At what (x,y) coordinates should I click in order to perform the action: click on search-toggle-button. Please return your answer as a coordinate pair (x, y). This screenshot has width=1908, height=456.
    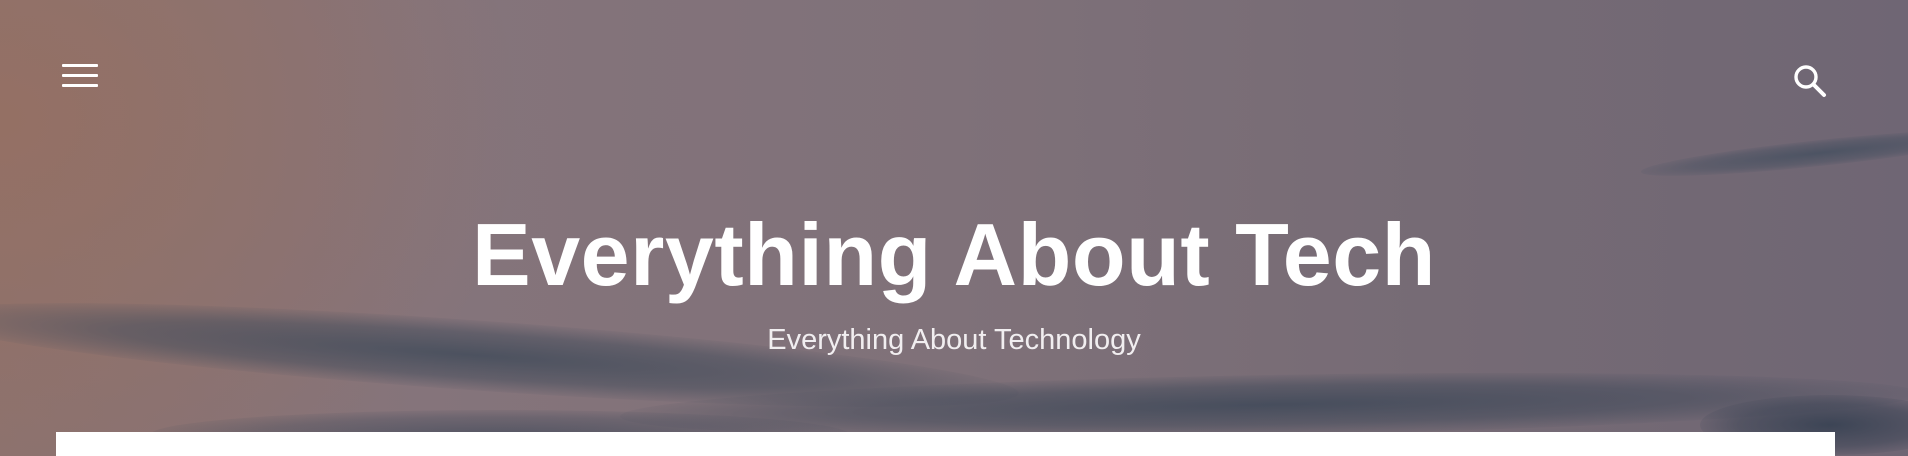
    Looking at the image, I should click on (1811, 82).